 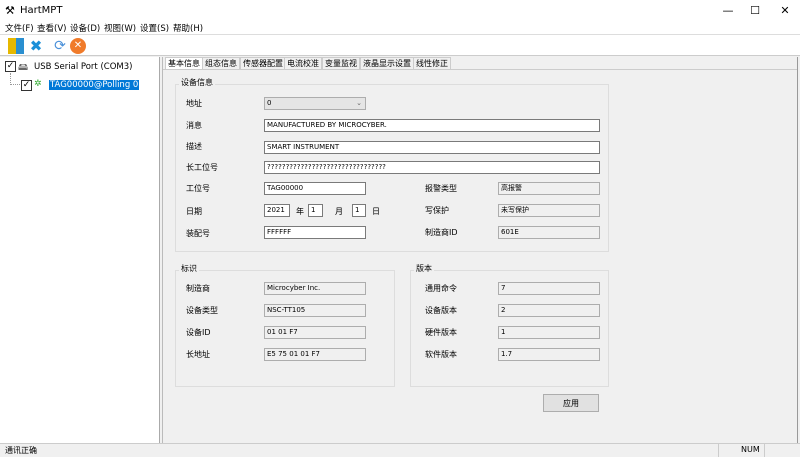 I want to click on long-address-label: 长地址, so click(x=198, y=354).